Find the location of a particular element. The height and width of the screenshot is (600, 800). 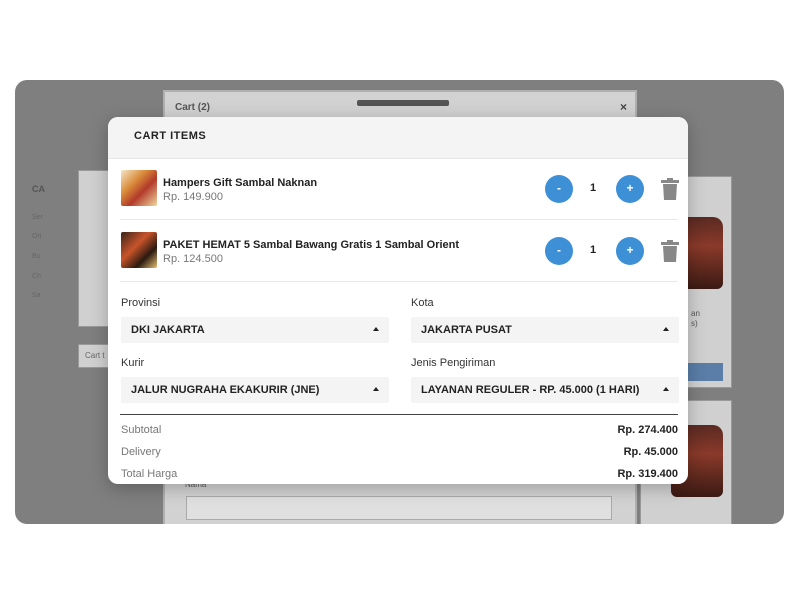

bg-checkout-row: Ser is located at coordinates (37, 217).